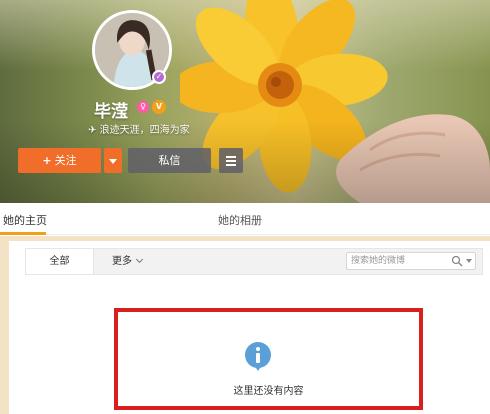 The height and width of the screenshot is (414, 490). What do you see at coordinates (47, 160) in the screenshot?
I see `follow-plus-icon: +` at bounding box center [47, 160].